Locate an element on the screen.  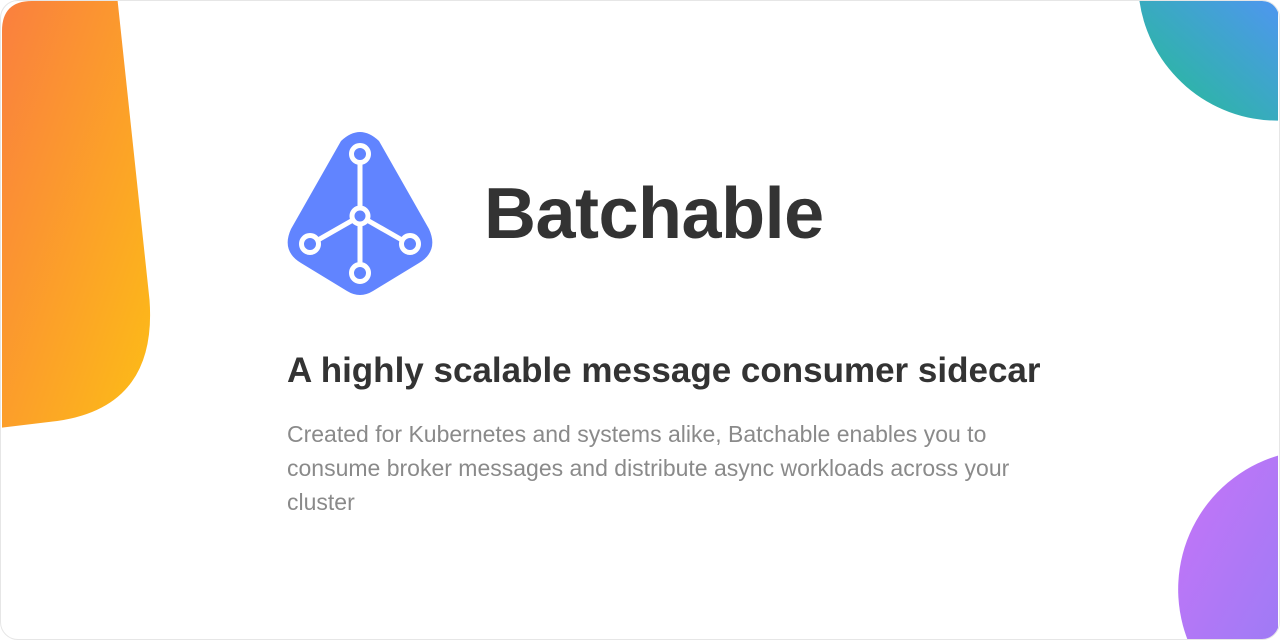
teal-shape is located at coordinates (1208, 61).